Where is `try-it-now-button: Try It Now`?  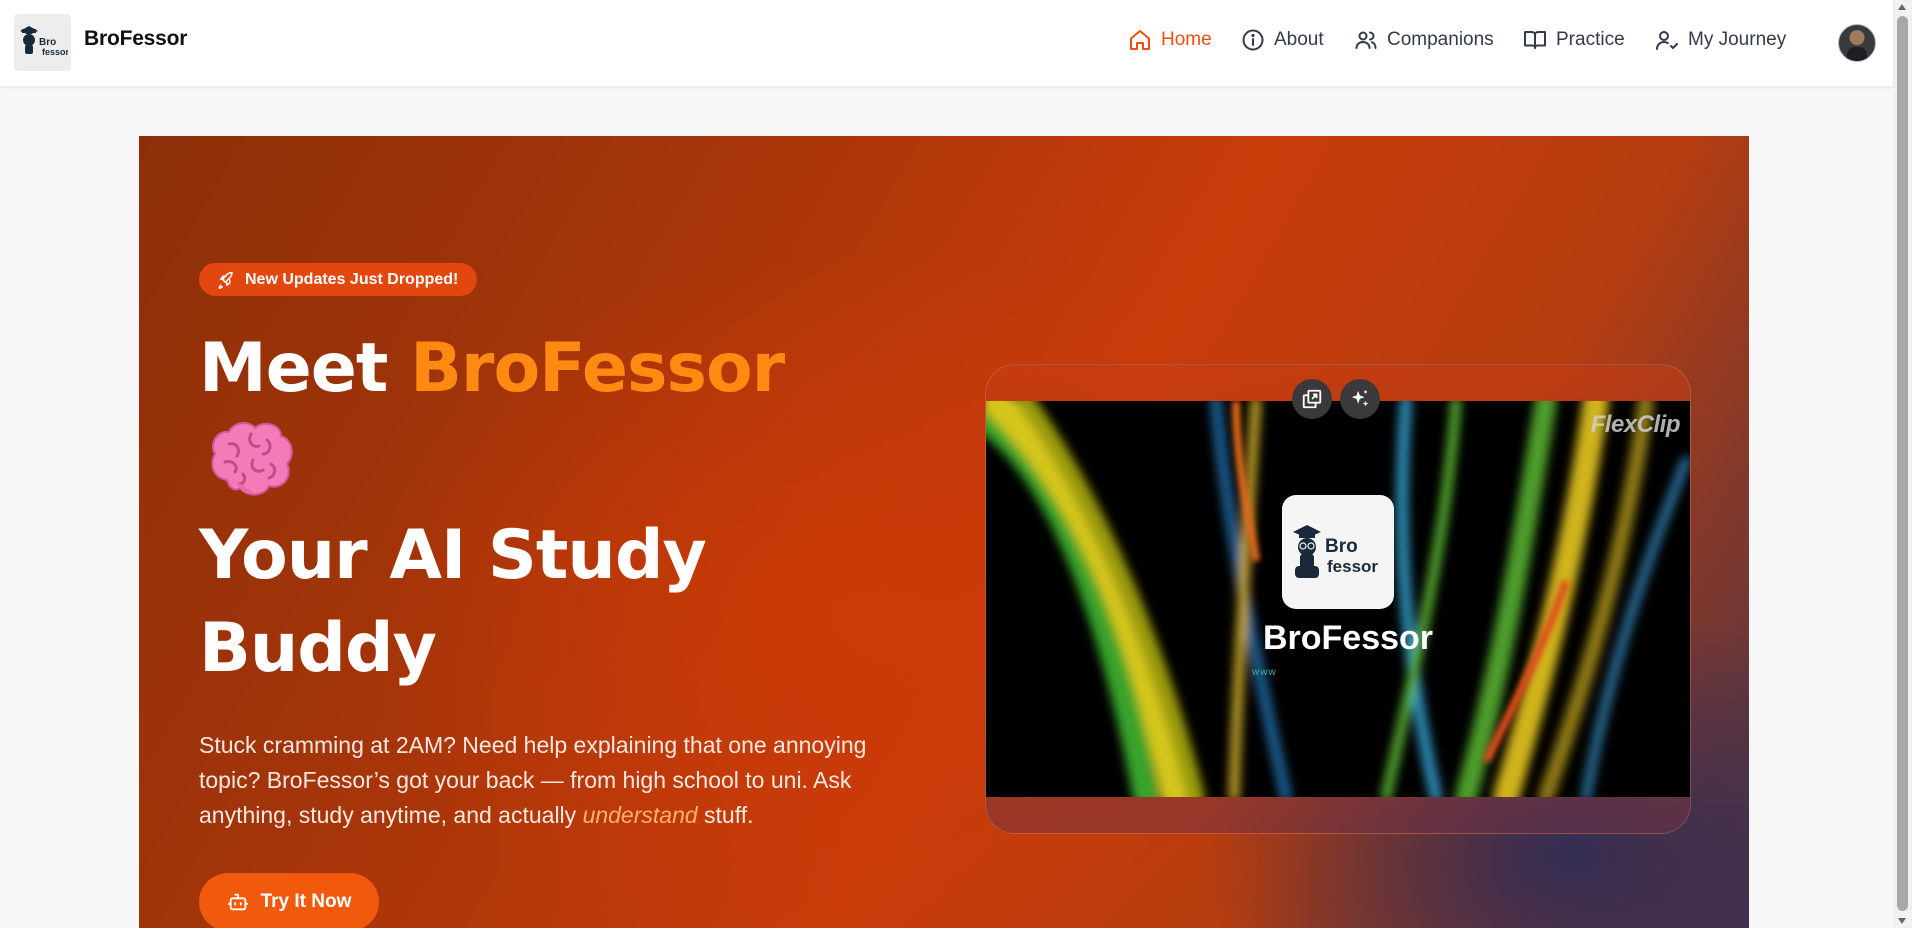 try-it-now-button: Try It Now is located at coordinates (289, 900).